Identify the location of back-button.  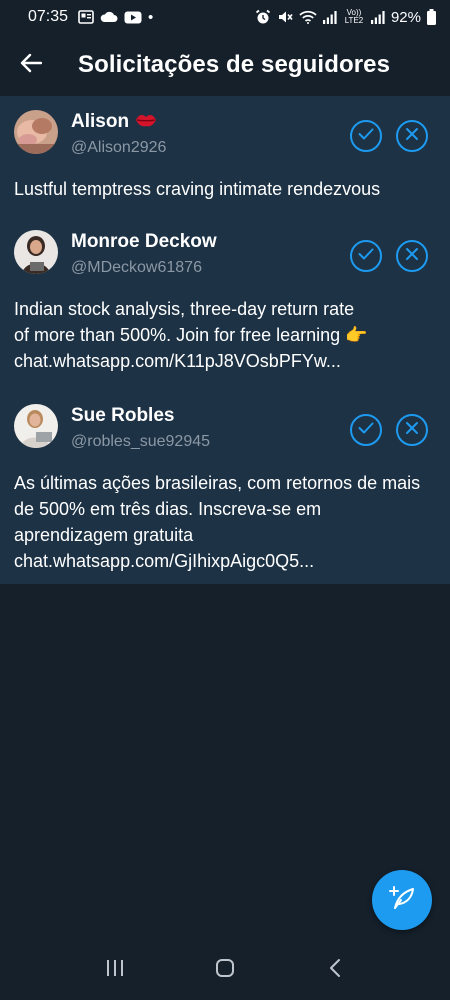
(31, 65).